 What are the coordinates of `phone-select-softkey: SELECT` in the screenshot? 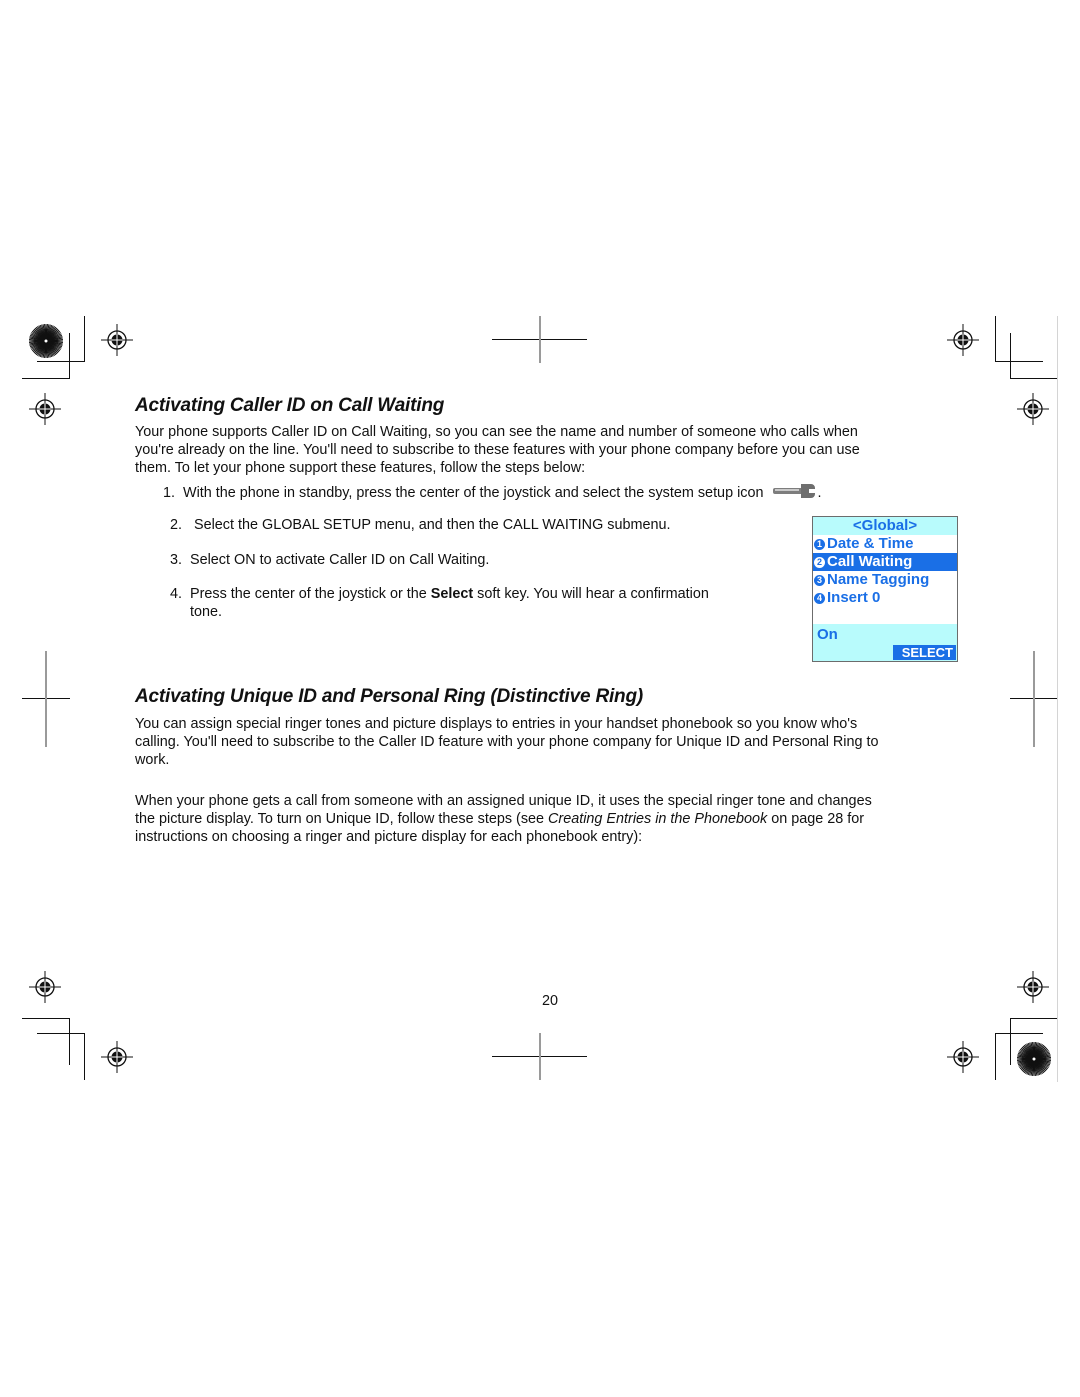 It's located at (924, 652).